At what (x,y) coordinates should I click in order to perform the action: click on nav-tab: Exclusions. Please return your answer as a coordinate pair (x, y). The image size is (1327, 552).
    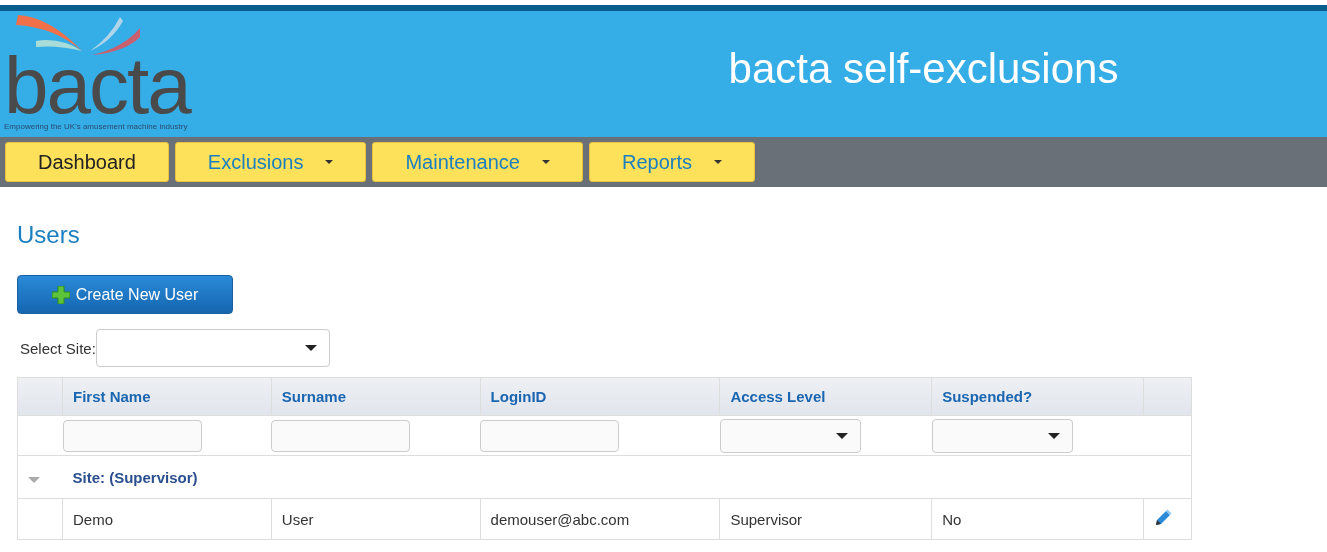
    Looking at the image, I should click on (270, 162).